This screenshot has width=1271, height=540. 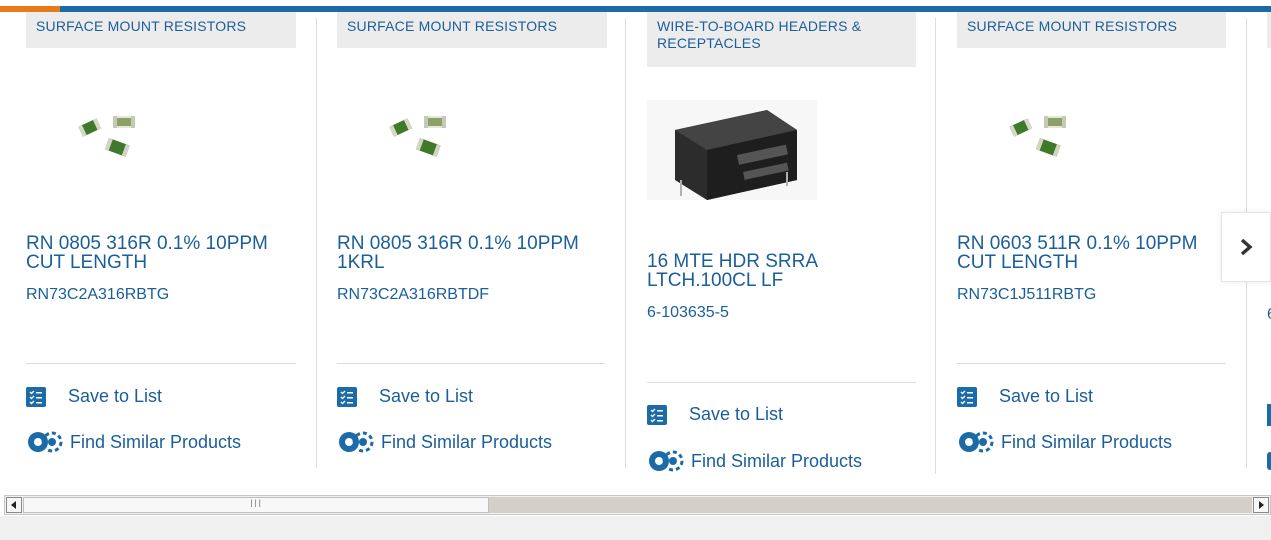 What do you see at coordinates (1261, 505) in the screenshot?
I see `scroll-right-arrow` at bounding box center [1261, 505].